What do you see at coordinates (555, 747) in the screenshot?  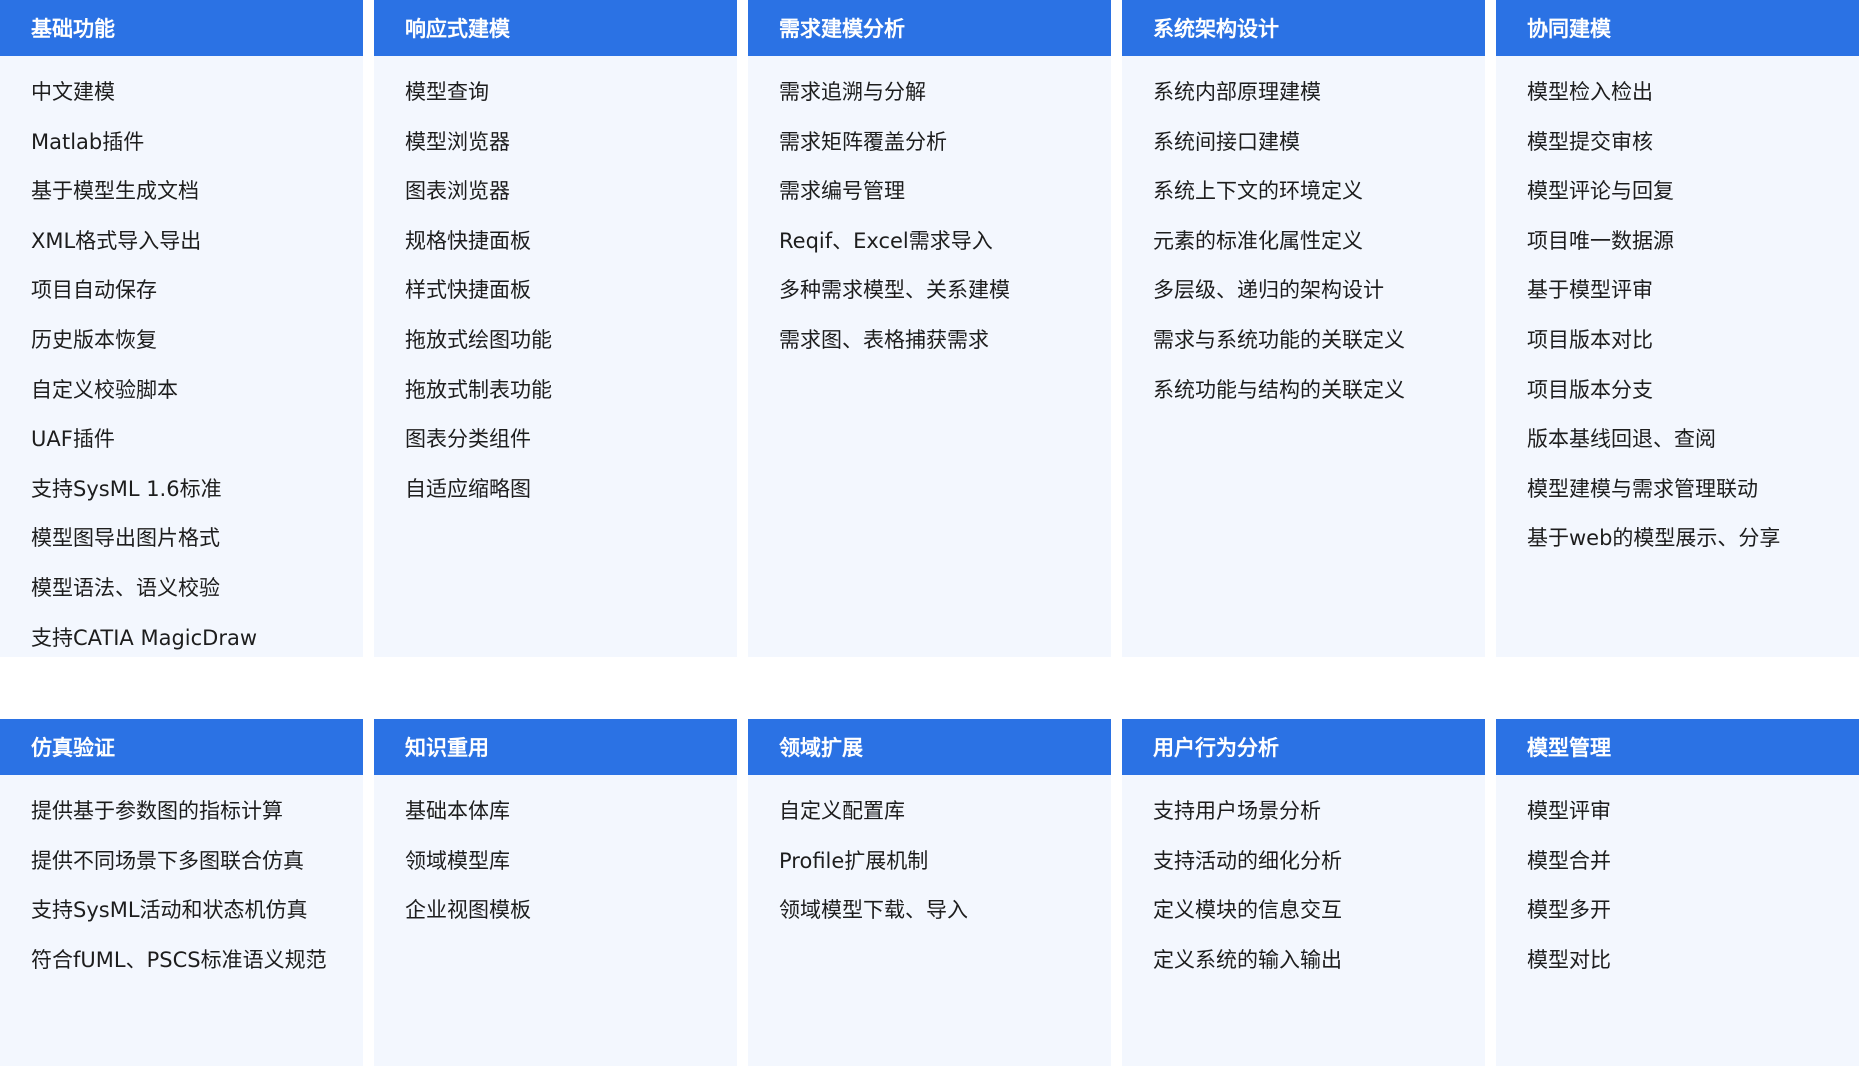 I see `panel-header: 知识重用` at bounding box center [555, 747].